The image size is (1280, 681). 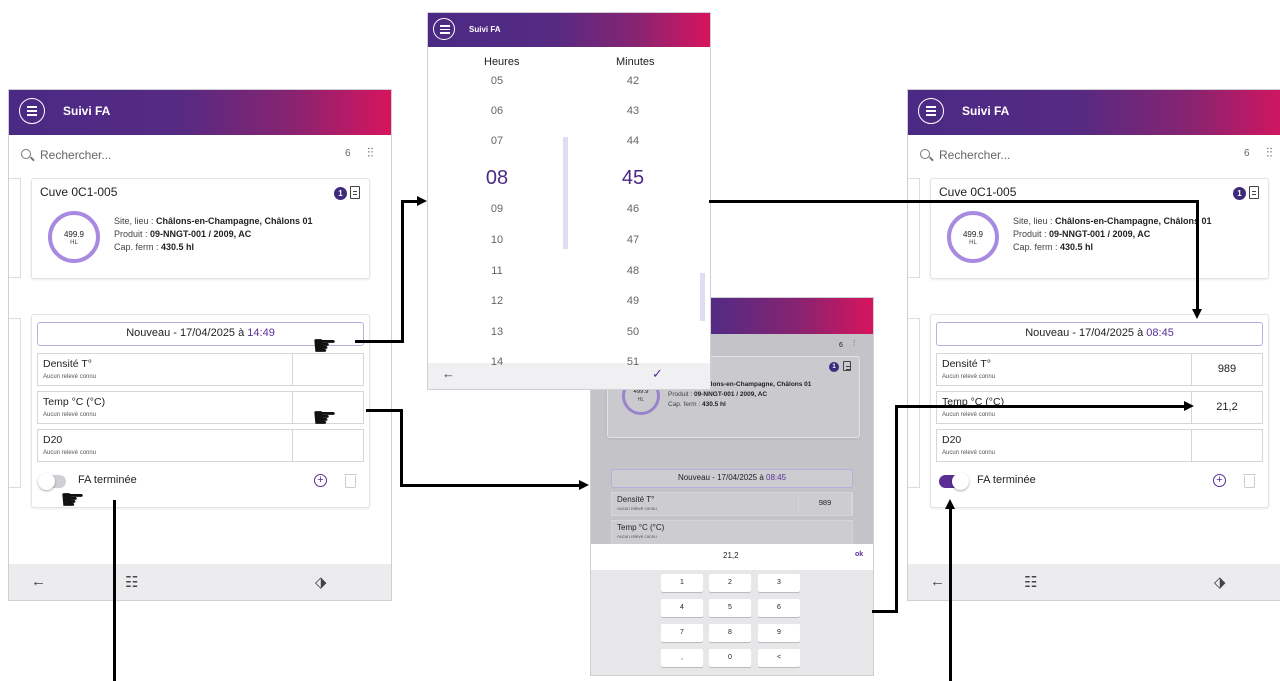 I want to click on hour-option: 10, so click(x=497, y=240).